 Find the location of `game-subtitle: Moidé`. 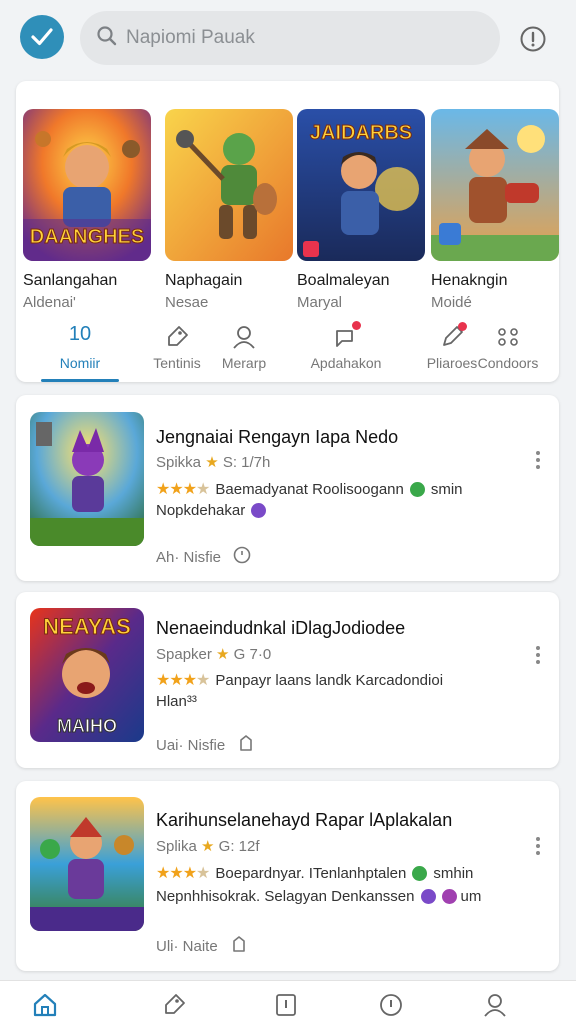

game-subtitle: Moidé is located at coordinates (451, 302).